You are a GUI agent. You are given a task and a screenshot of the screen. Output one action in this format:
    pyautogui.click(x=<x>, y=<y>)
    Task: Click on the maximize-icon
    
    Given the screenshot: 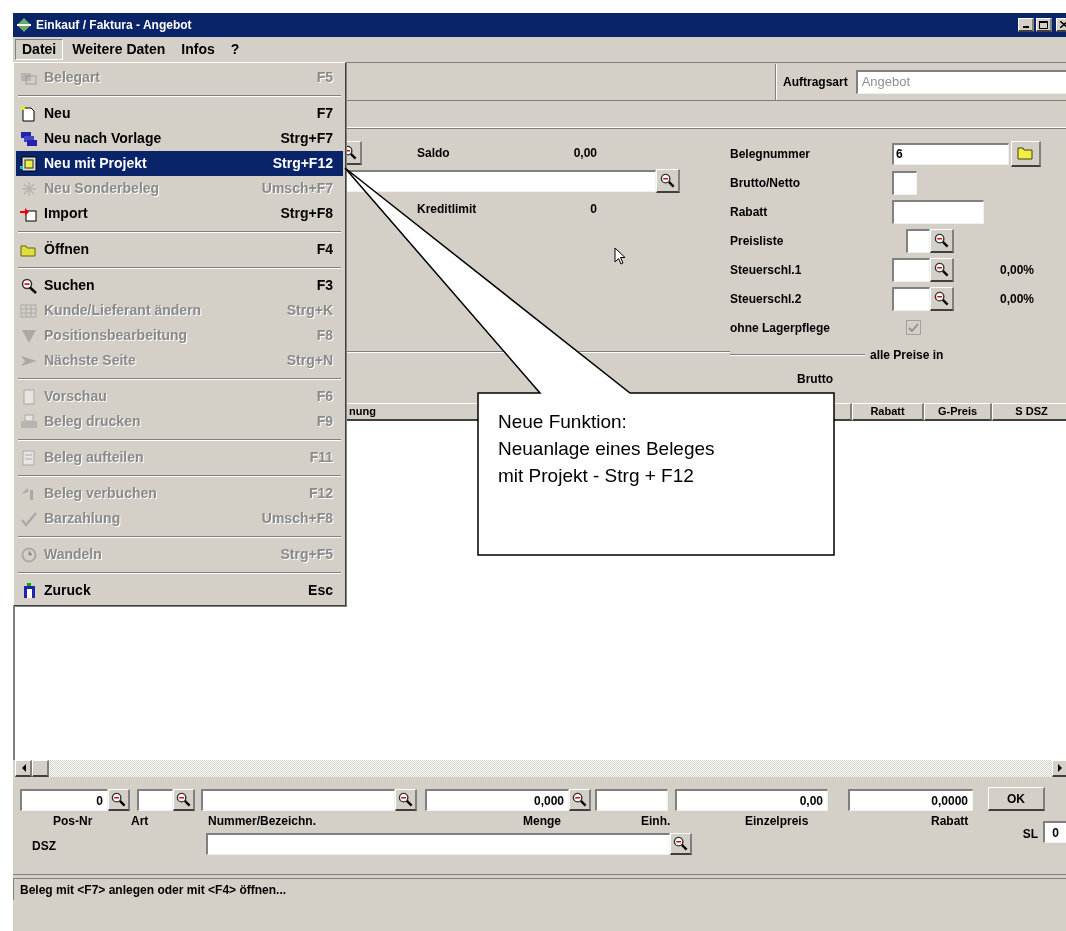 What is the action you would take?
    pyautogui.click(x=1043, y=24)
    